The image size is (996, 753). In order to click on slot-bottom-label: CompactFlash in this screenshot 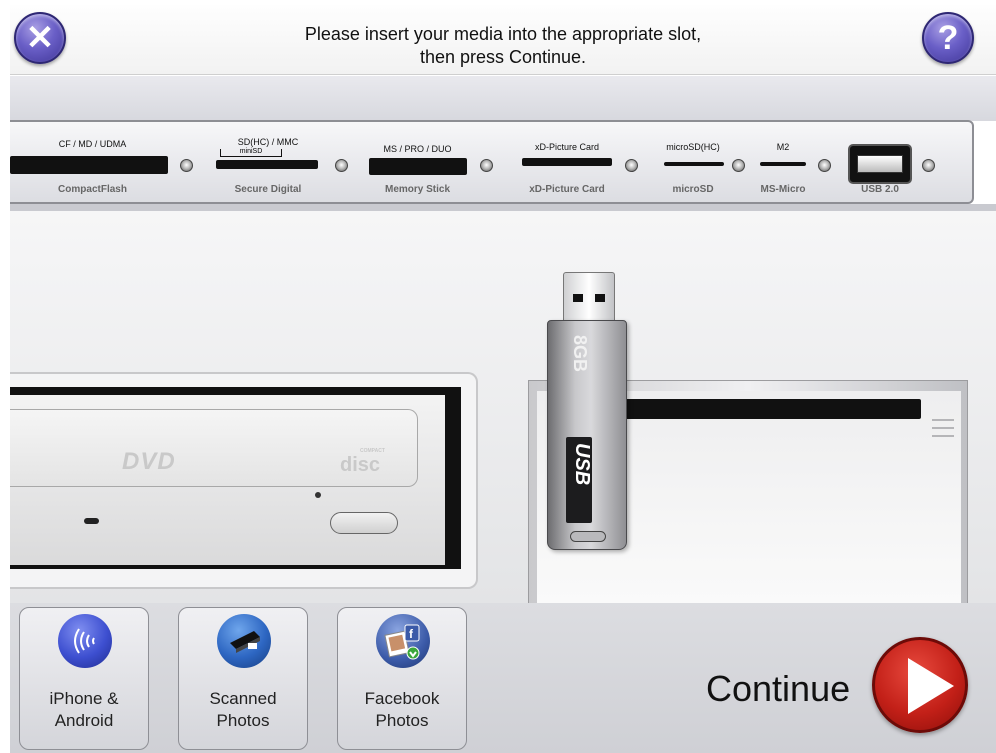, I will do `click(92, 189)`.